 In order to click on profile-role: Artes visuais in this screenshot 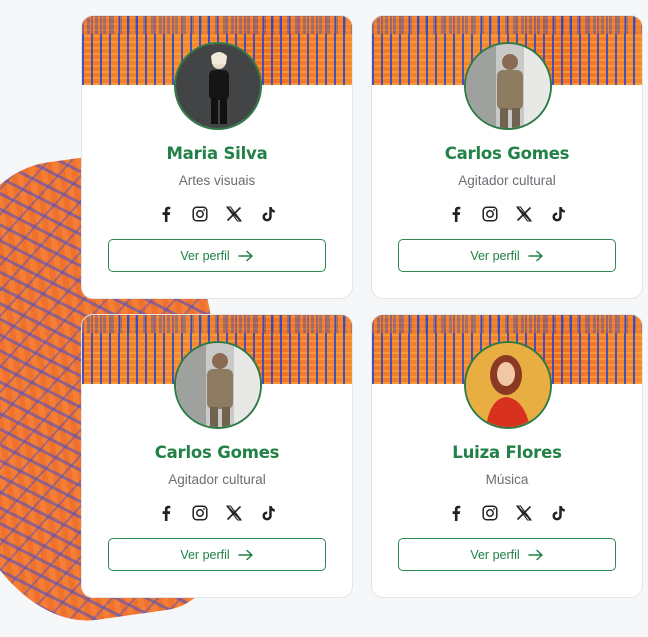, I will do `click(217, 180)`.